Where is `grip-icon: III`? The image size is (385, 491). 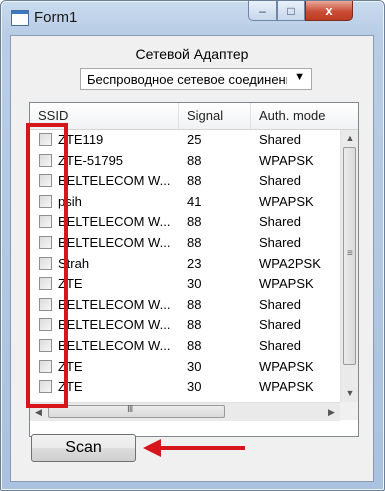 grip-icon: III is located at coordinates (130, 409).